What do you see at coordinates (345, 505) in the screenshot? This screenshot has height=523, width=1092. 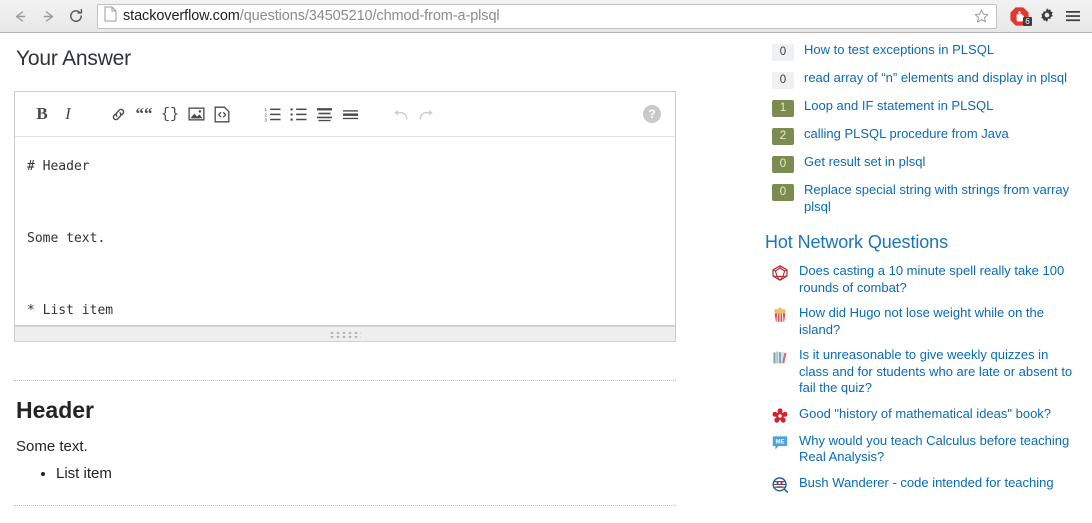 I see `preview-bottom-divider` at bounding box center [345, 505].